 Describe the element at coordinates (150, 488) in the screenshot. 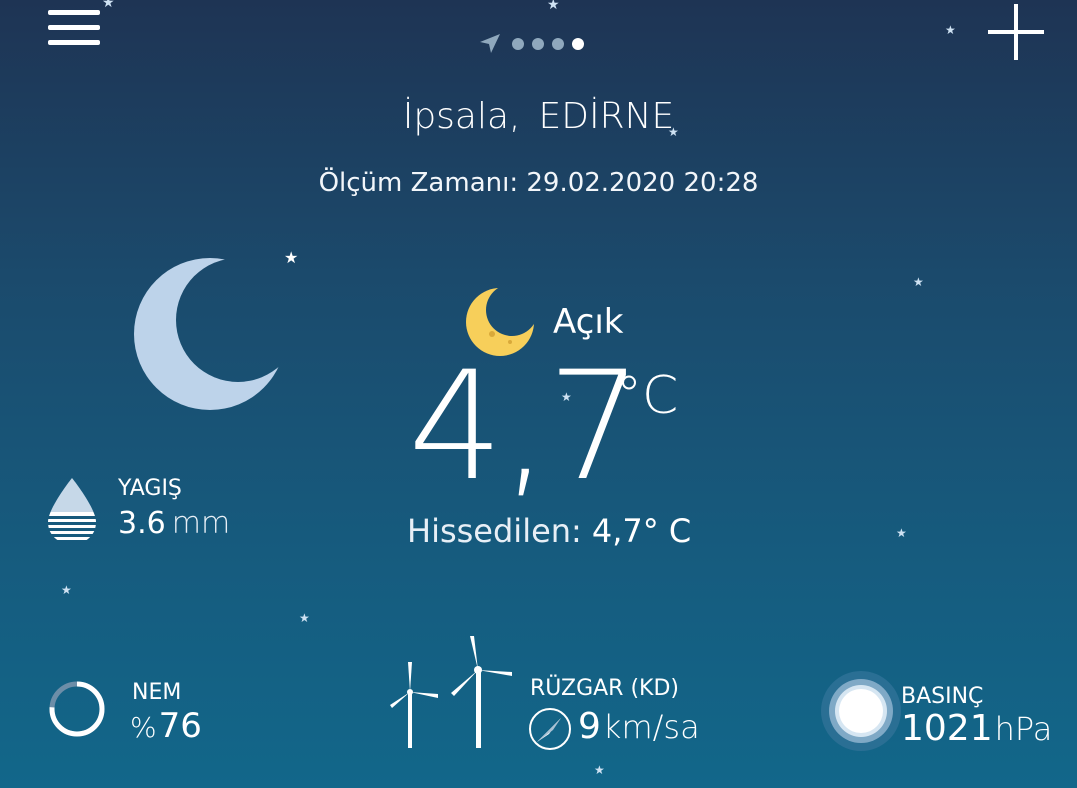

I see `precipitation-label: YAGIŞ` at that location.